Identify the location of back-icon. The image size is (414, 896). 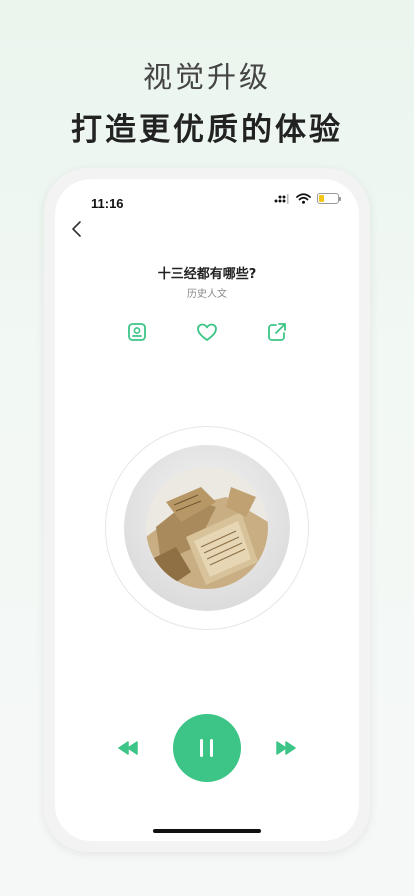
(77, 229).